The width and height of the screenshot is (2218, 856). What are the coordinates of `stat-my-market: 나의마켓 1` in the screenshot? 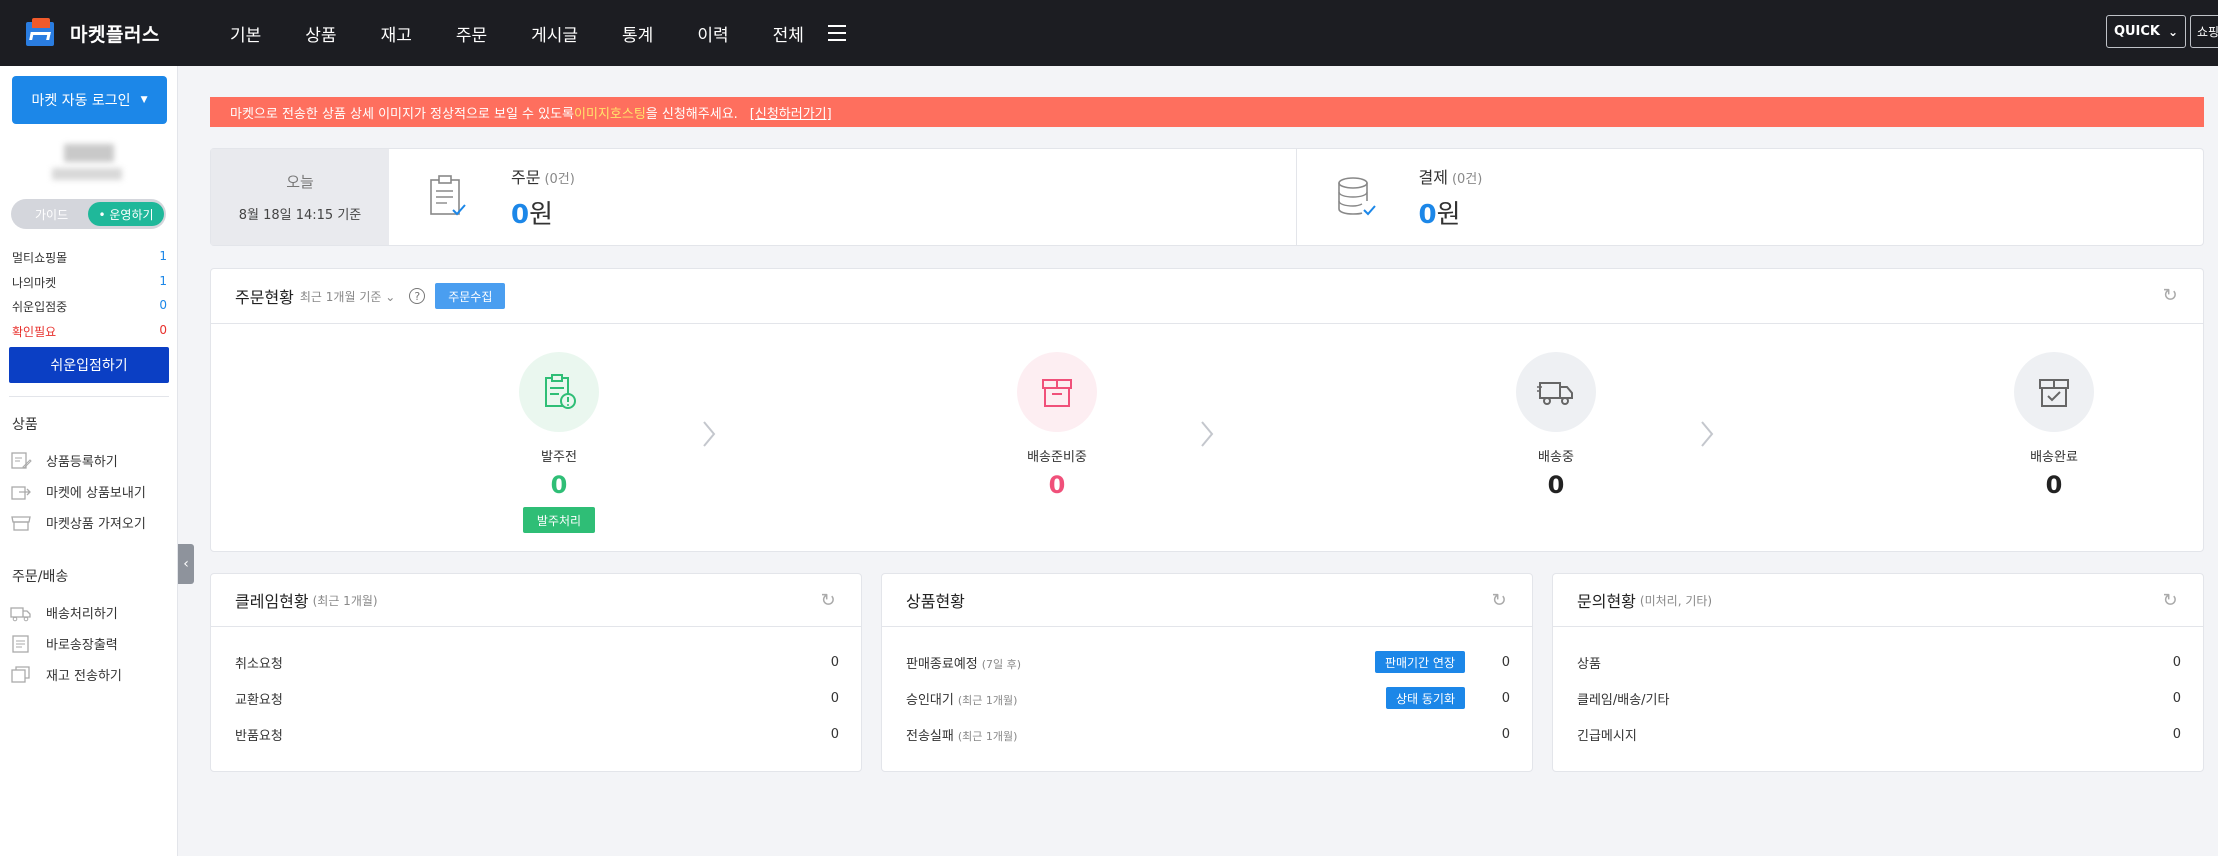 It's located at (89, 282).